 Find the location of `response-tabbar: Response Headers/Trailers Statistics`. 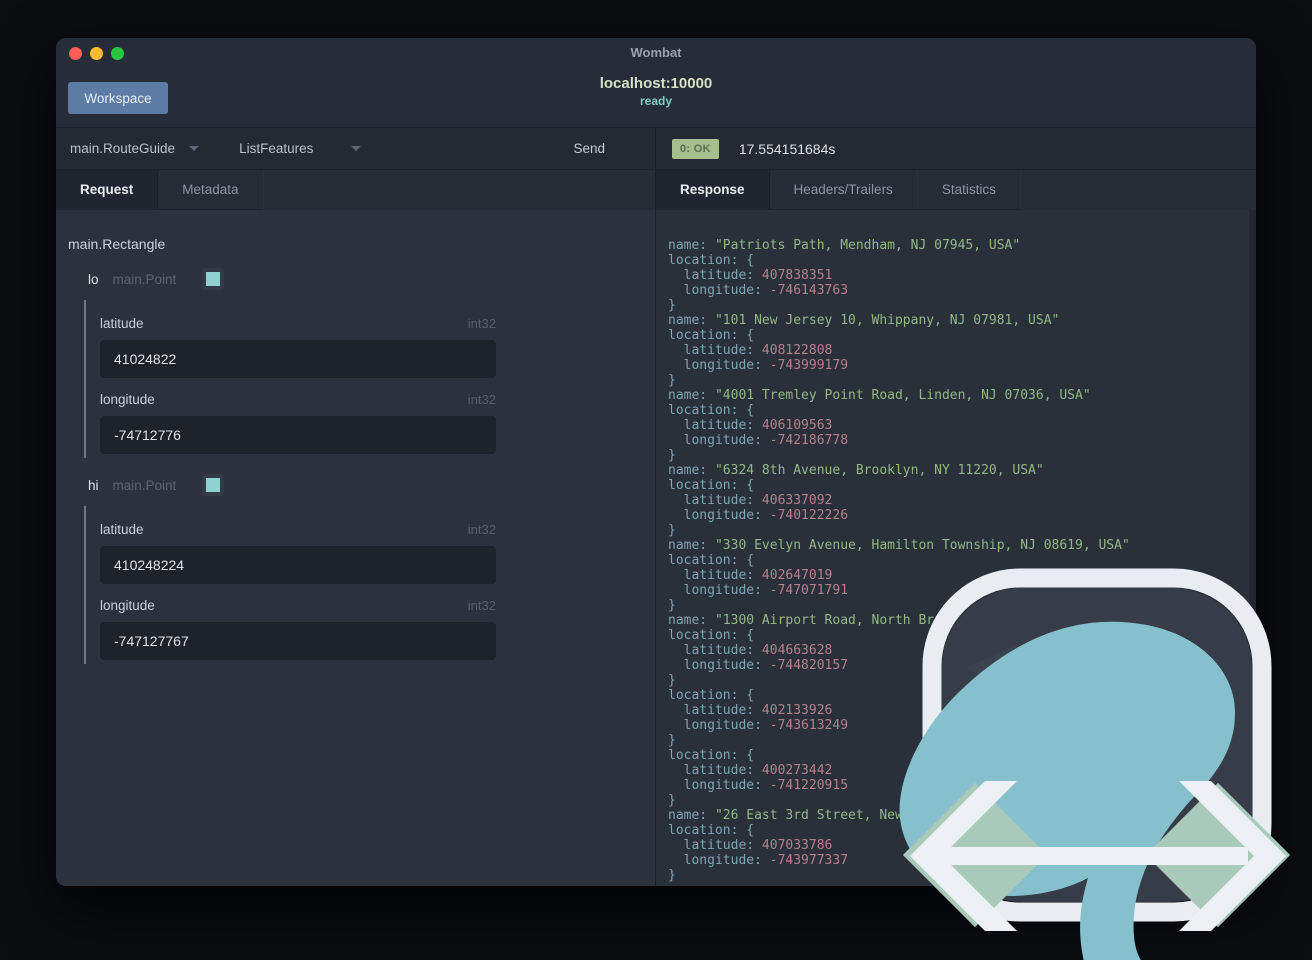

response-tabbar: Response Headers/Trailers Statistics is located at coordinates (956, 190).